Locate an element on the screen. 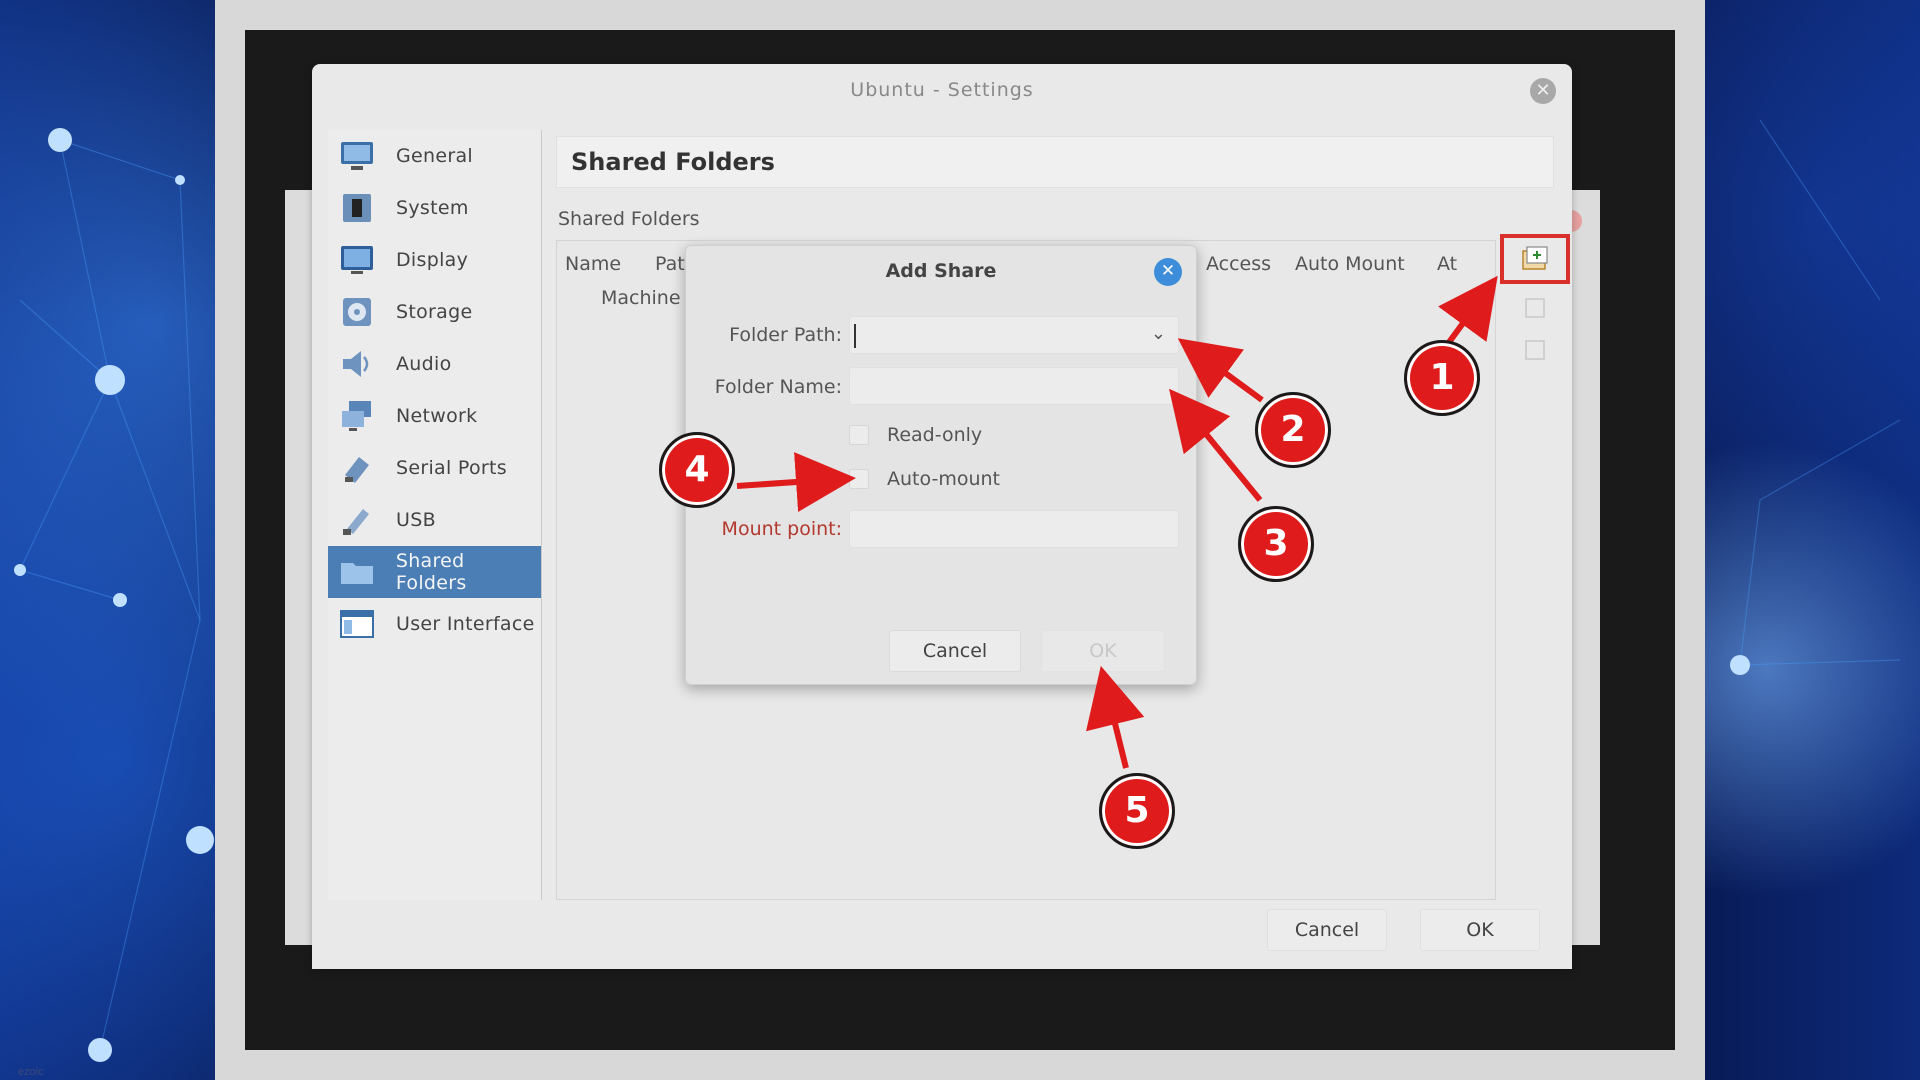  add-folder-icon is located at coordinates (1535, 258).